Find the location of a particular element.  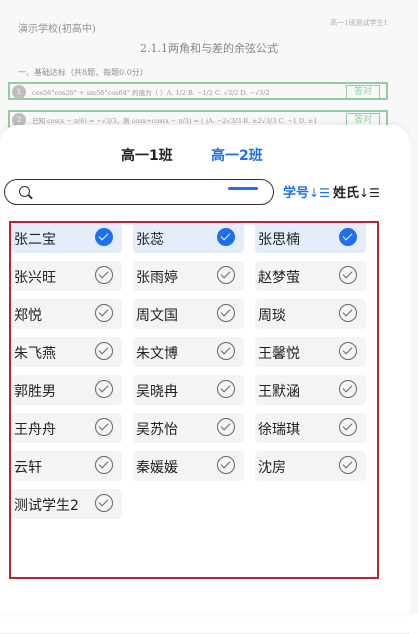

student-name: 朱飞燕 is located at coordinates (35, 354).